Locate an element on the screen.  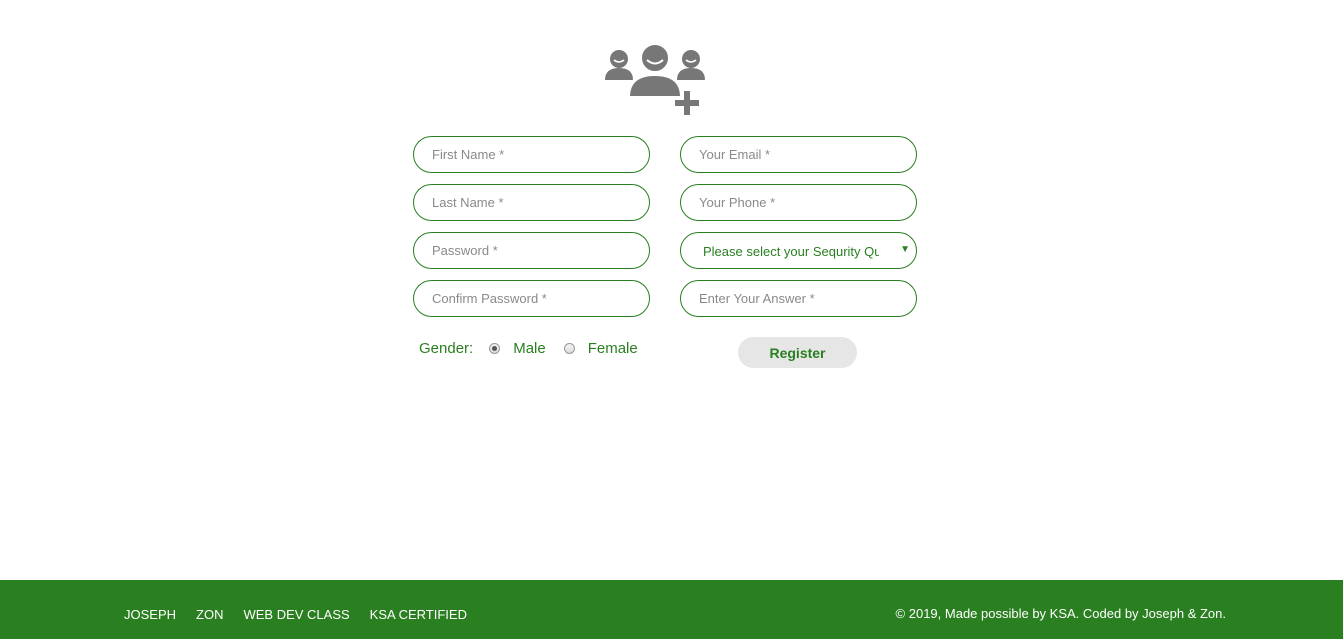
footer-link-zon: ZON is located at coordinates (209, 614).